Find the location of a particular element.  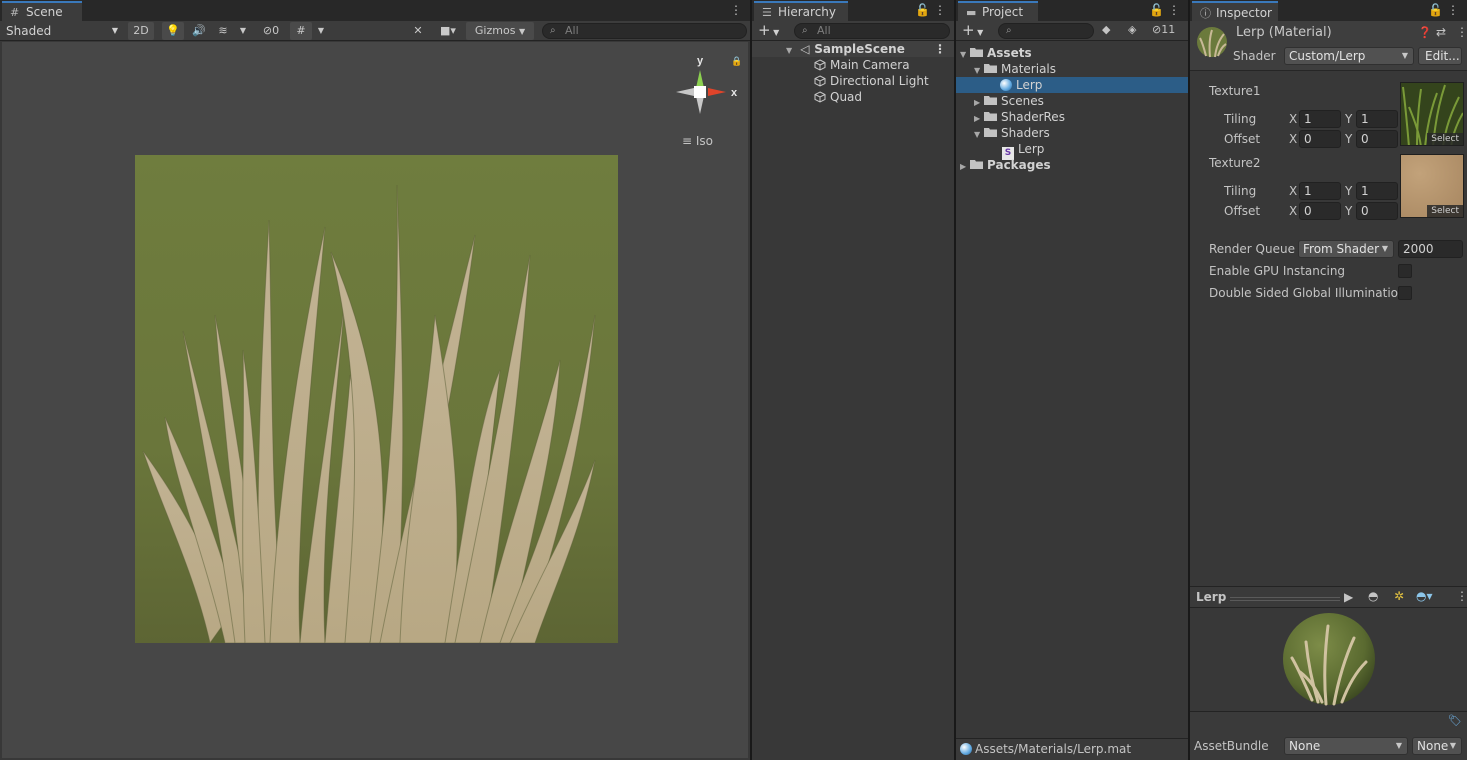

material-preview-thumbnail is located at coordinates (1212, 42).